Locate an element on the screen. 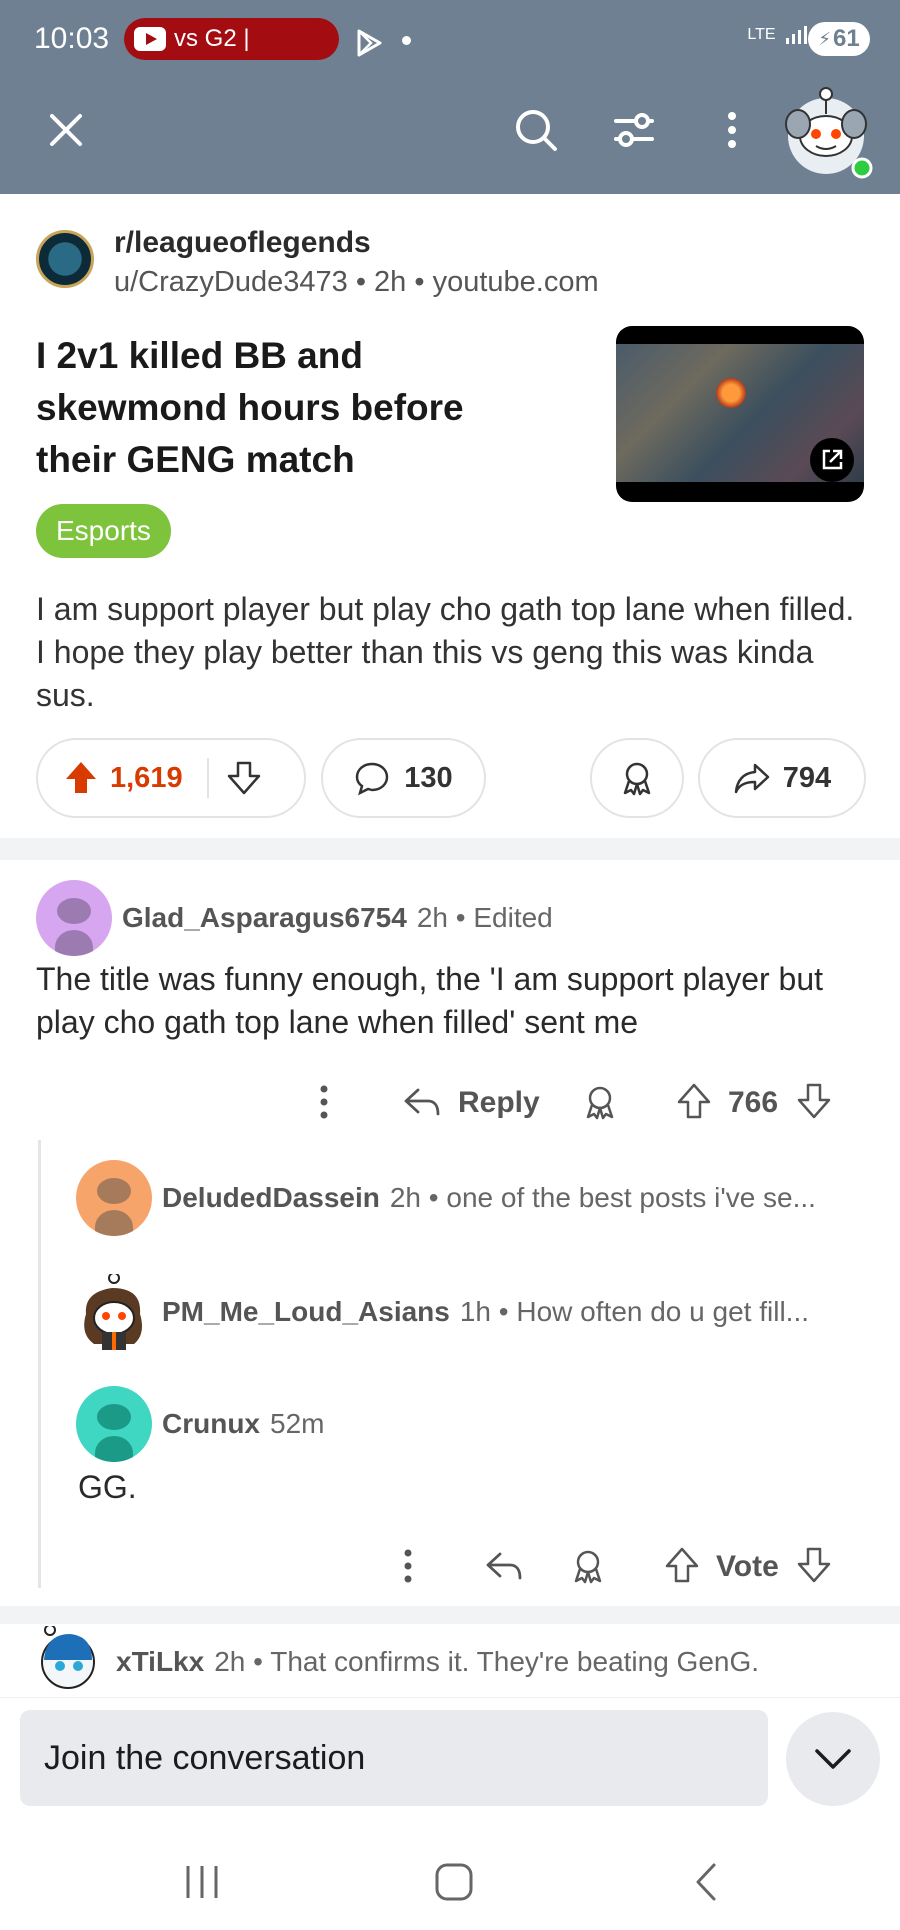  comment-header: Crunux 52m is located at coordinates (200, 1424).